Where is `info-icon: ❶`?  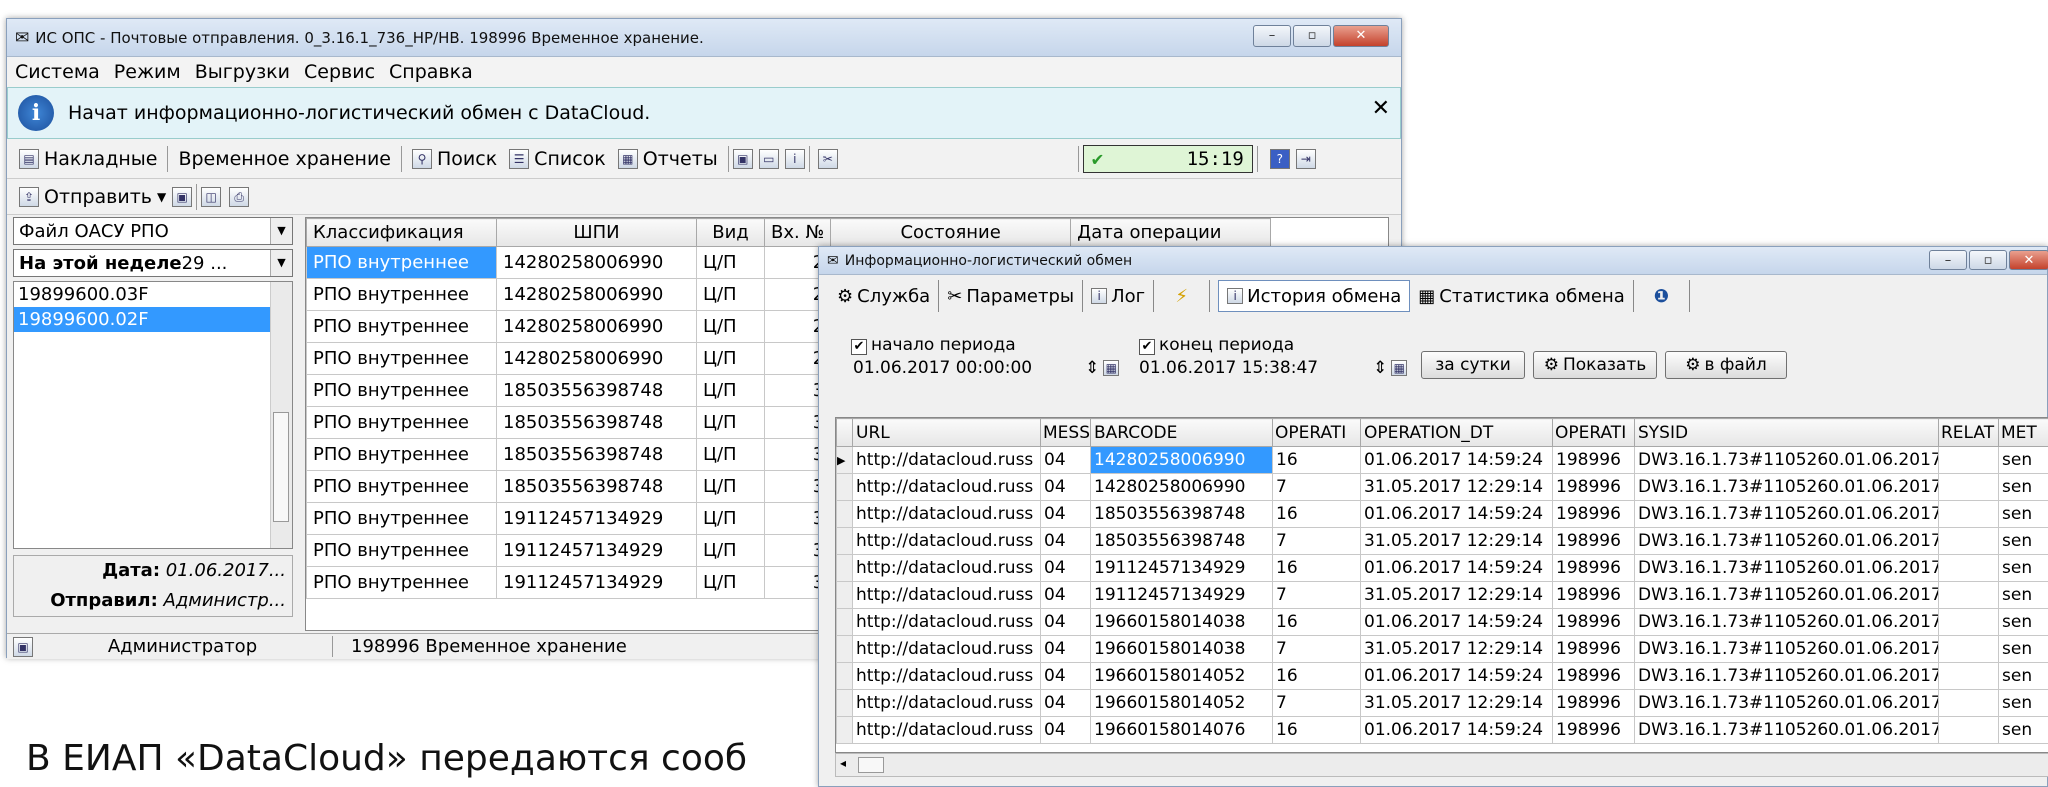 info-icon: ❶ is located at coordinates (1661, 296).